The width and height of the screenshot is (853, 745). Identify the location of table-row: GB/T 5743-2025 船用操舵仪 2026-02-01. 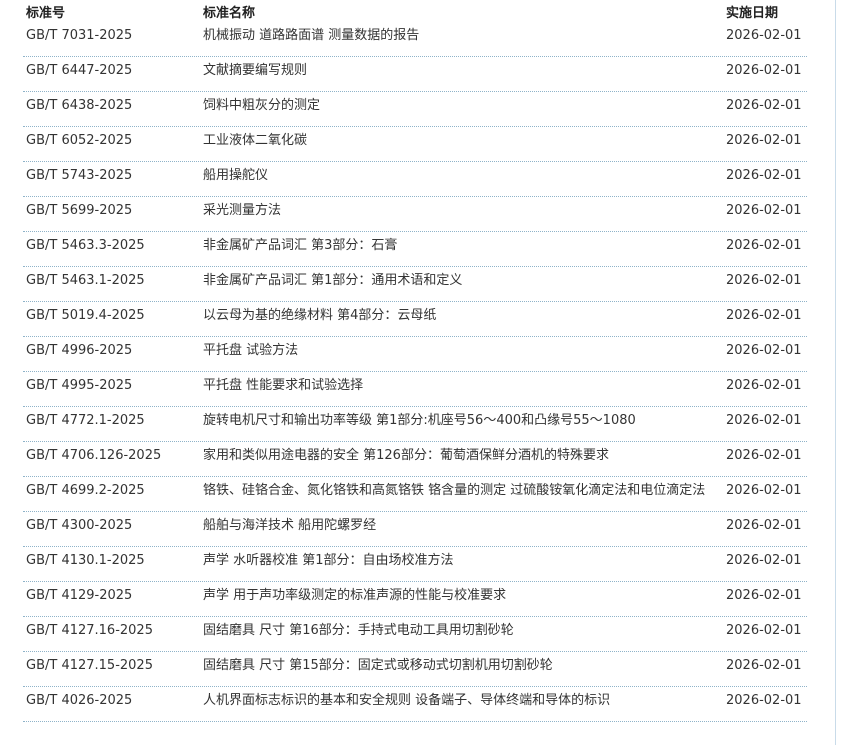
(415, 179).